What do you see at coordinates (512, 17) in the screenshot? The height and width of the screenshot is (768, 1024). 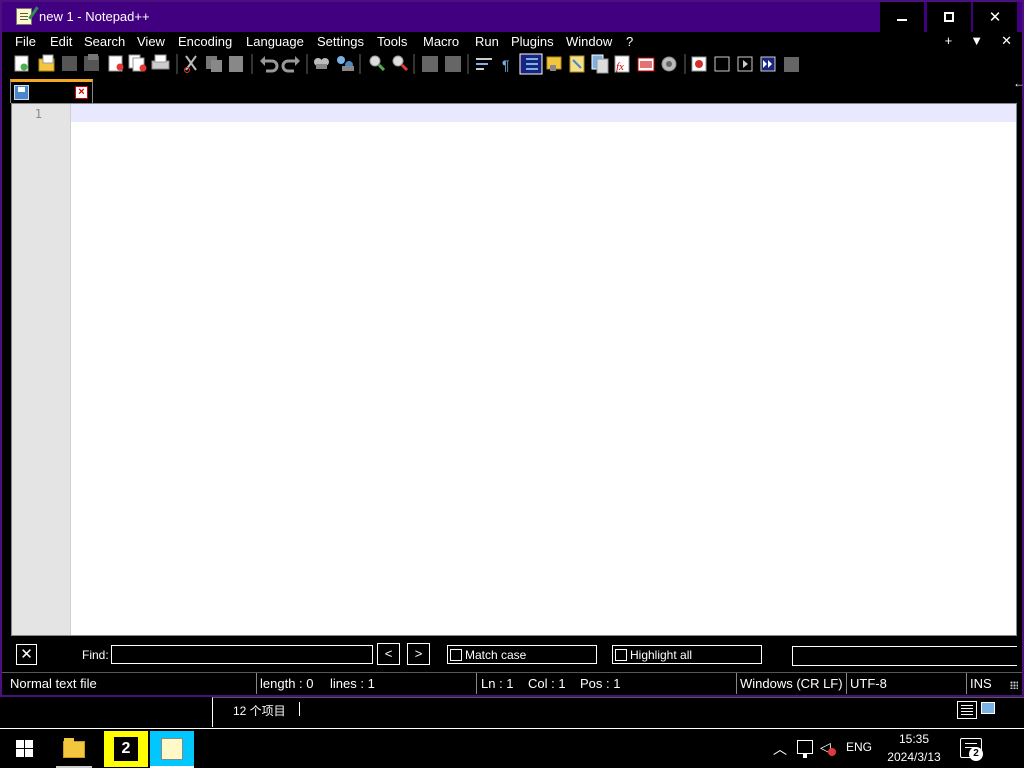 I see `title-bar: new 1 - Notepad++ ✕` at bounding box center [512, 17].